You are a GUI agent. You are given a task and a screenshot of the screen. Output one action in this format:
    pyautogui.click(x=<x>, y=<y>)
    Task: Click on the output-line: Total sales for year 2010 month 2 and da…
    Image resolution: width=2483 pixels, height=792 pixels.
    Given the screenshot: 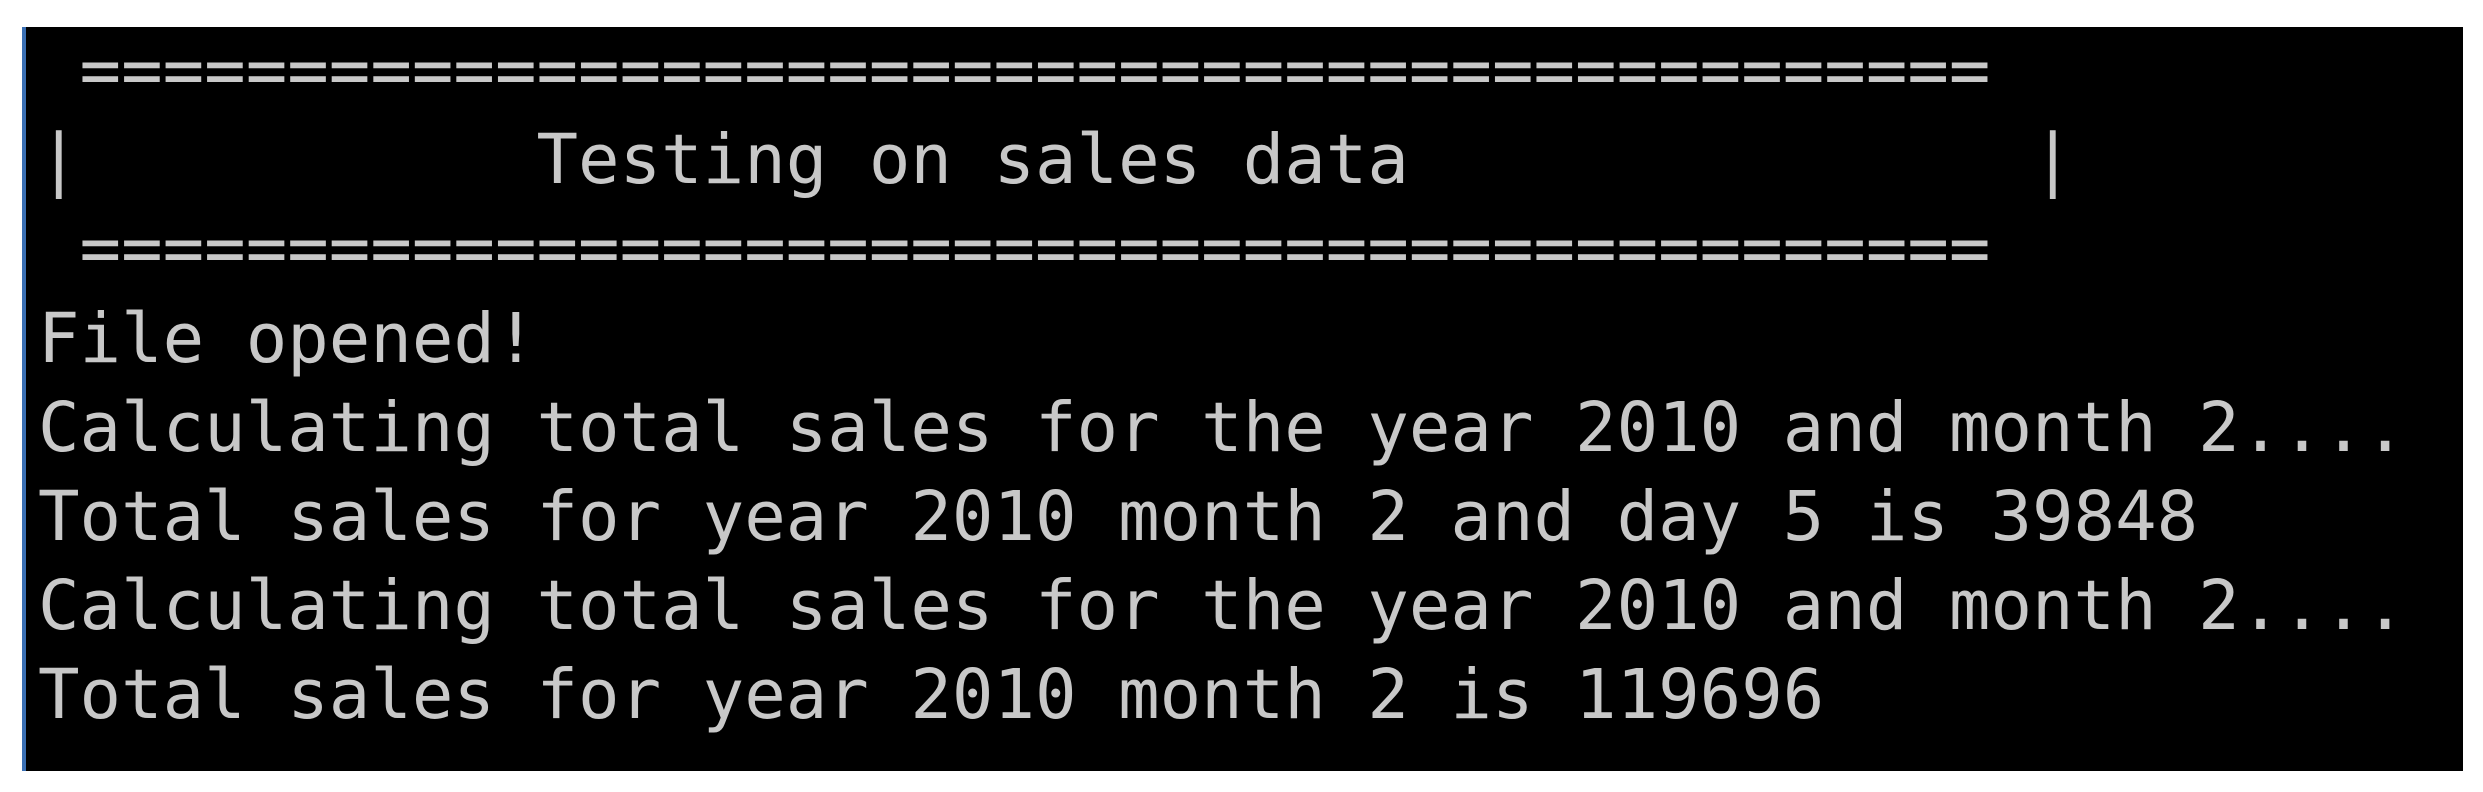 What is the action you would take?
    pyautogui.click(x=1118, y=517)
    